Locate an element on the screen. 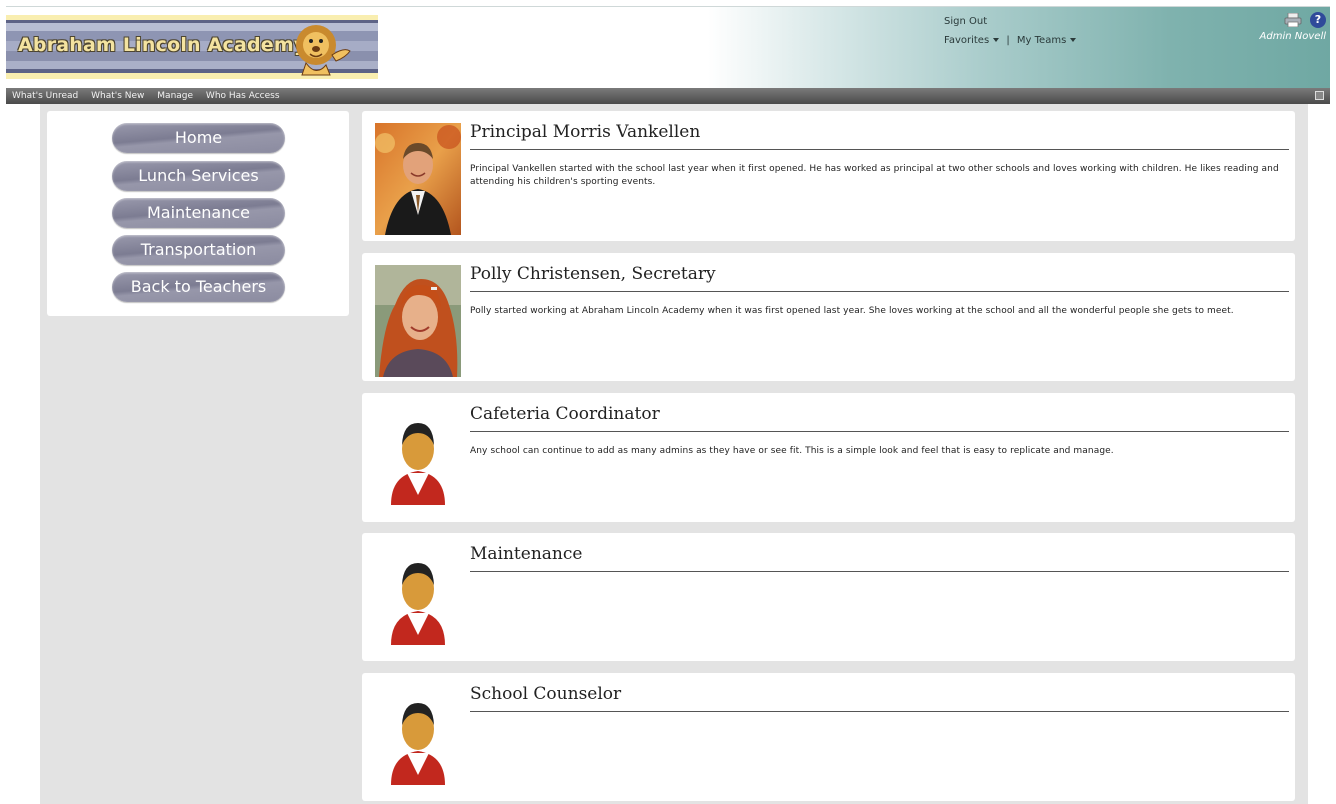  staff-name: School Counselor is located at coordinates (879, 698).